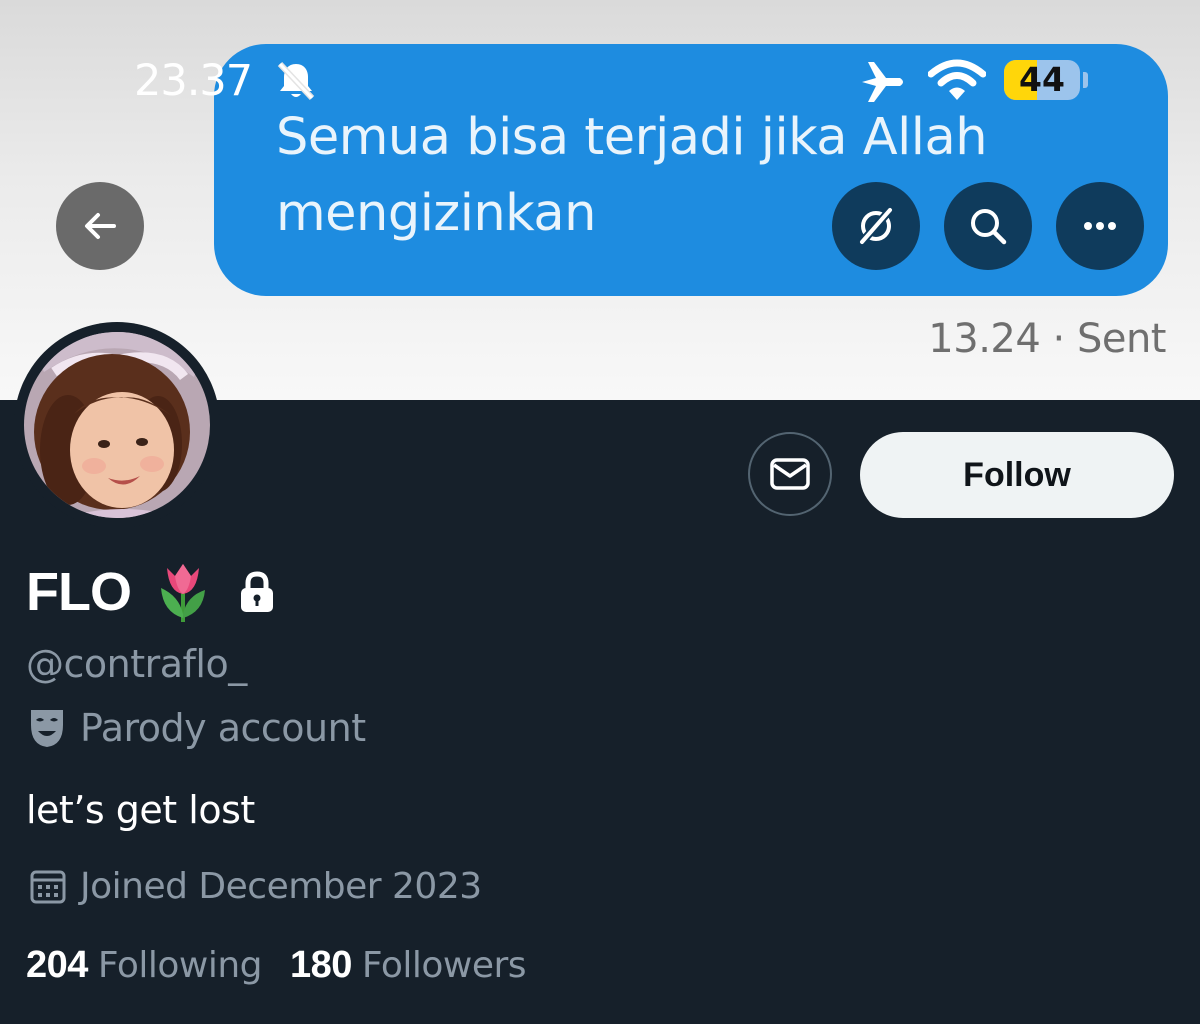 The width and height of the screenshot is (1200, 1024). I want to click on search-button, so click(988, 226).